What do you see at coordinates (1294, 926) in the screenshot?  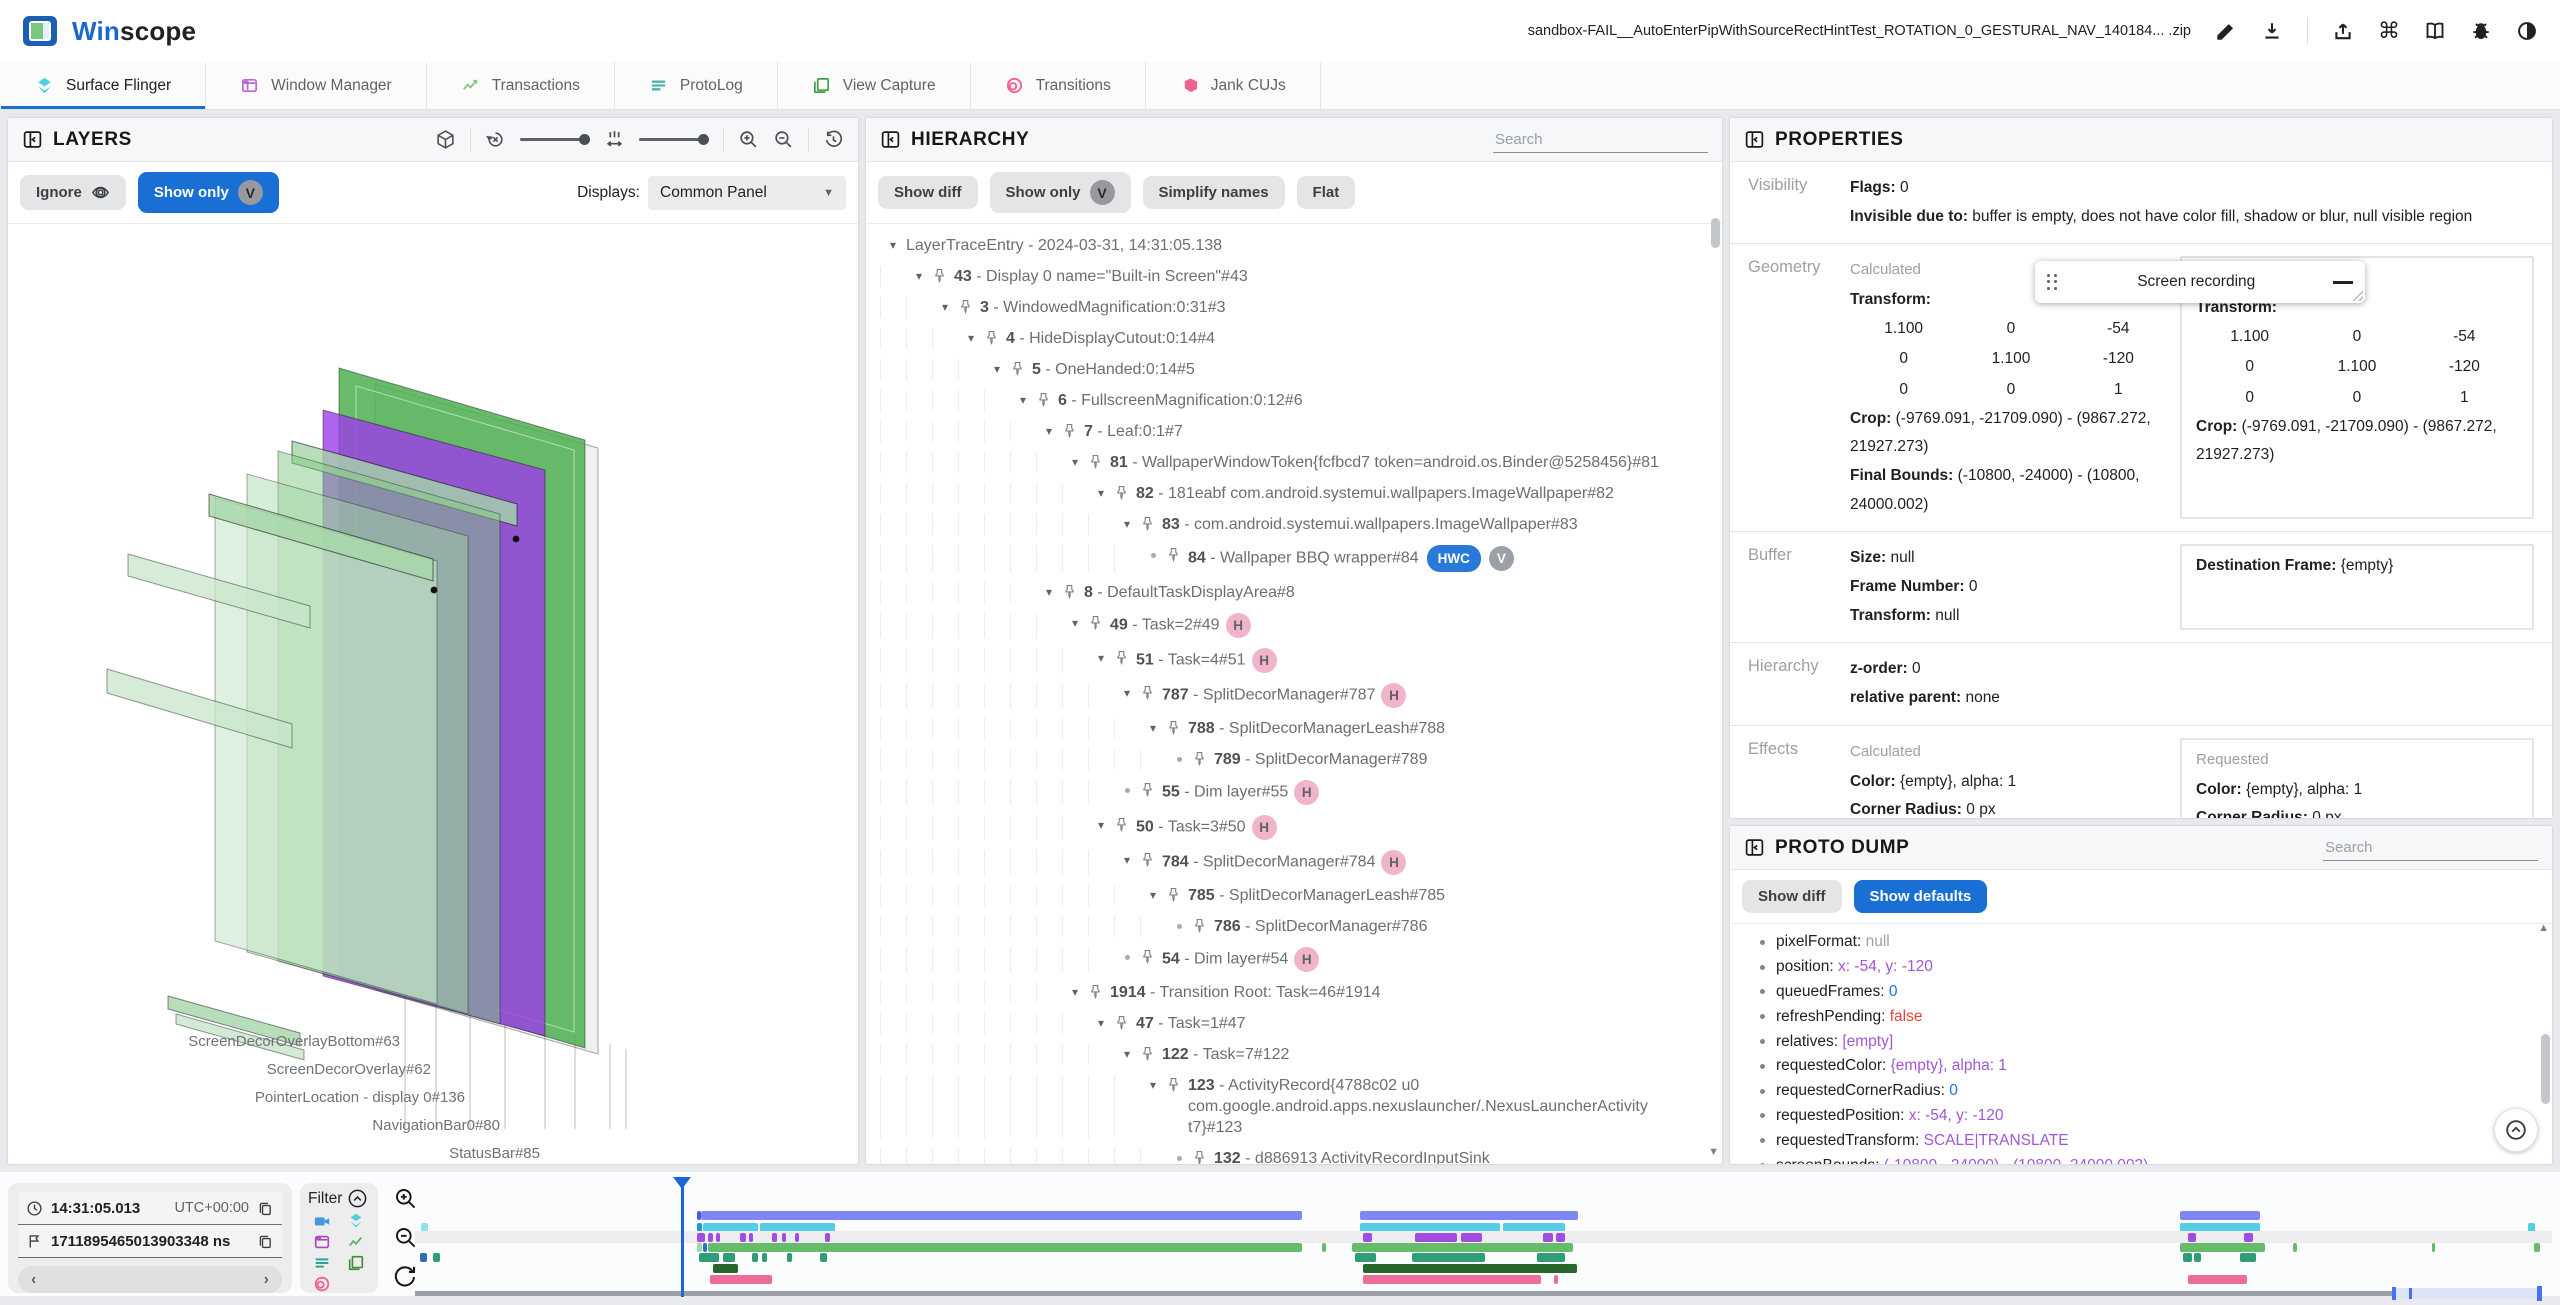 I see `tree-node-786: 786 - SplitDecorManager#786` at bounding box center [1294, 926].